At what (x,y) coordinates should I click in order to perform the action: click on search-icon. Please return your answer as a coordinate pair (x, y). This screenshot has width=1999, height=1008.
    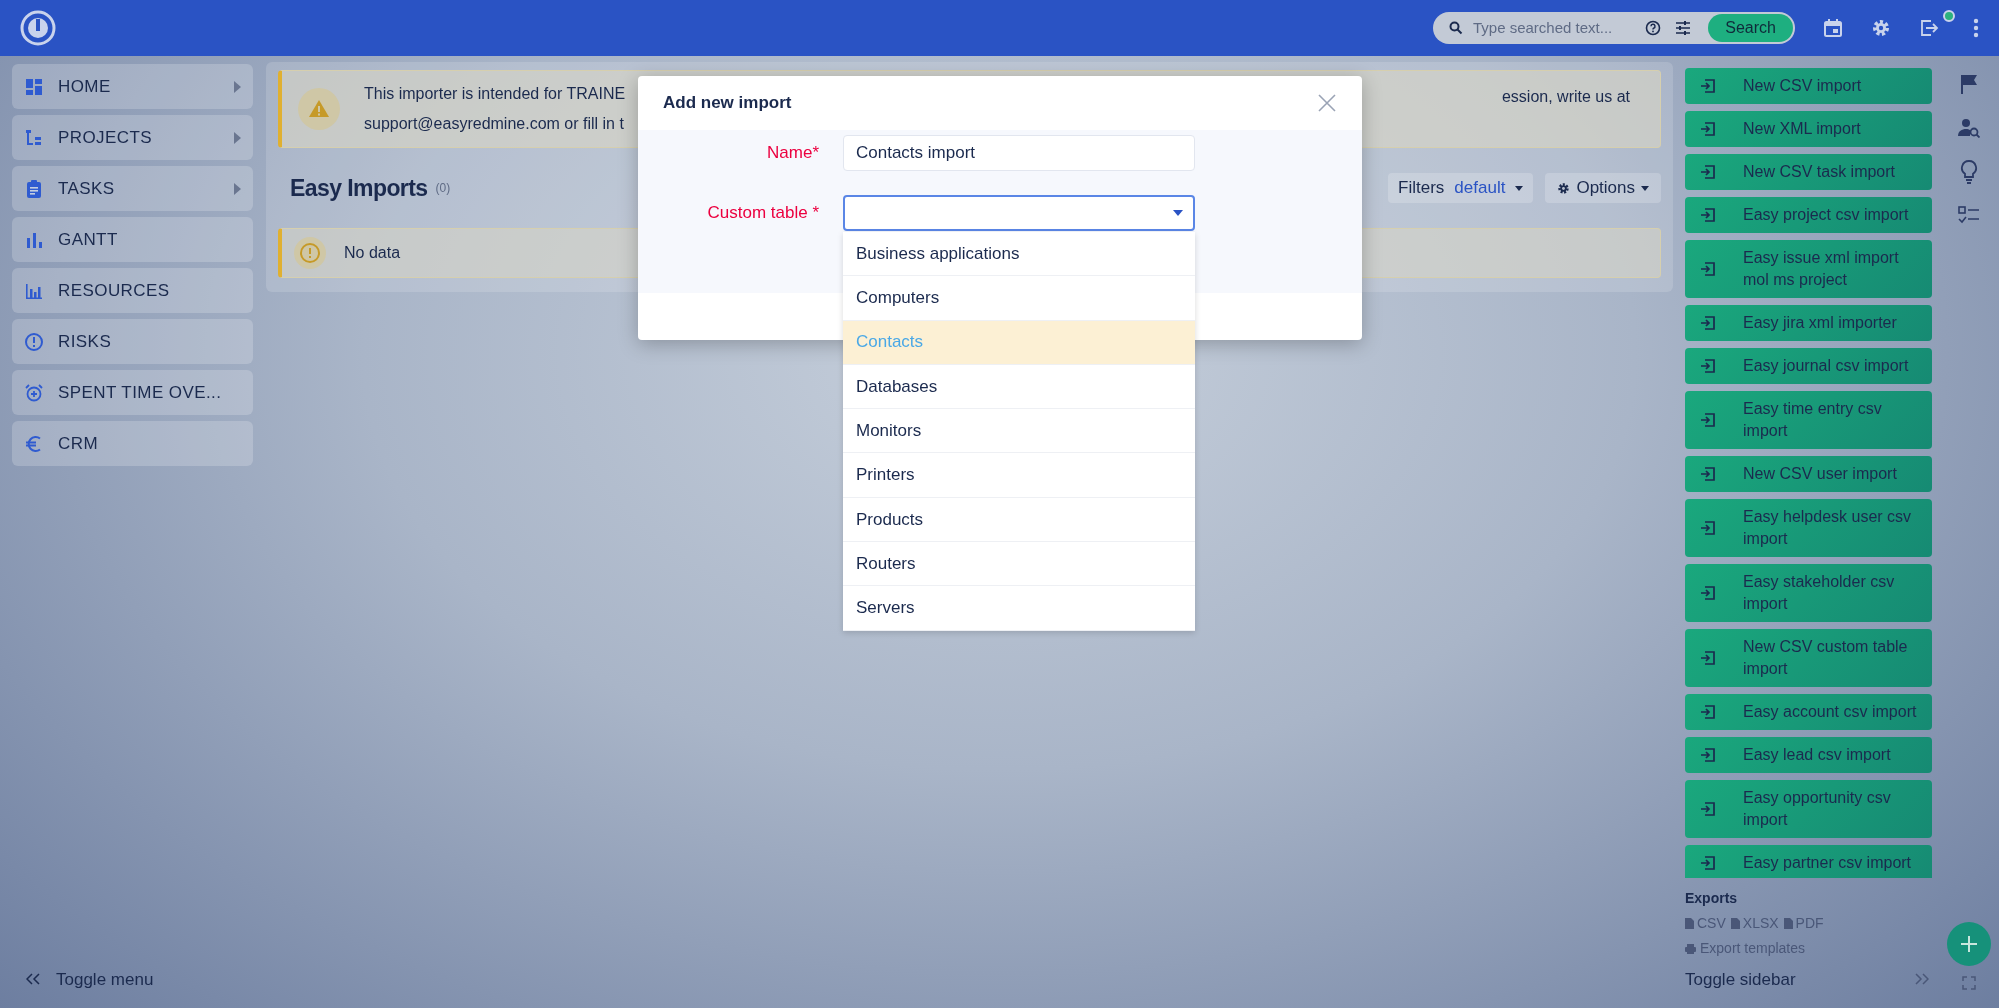
    Looking at the image, I should click on (1456, 28).